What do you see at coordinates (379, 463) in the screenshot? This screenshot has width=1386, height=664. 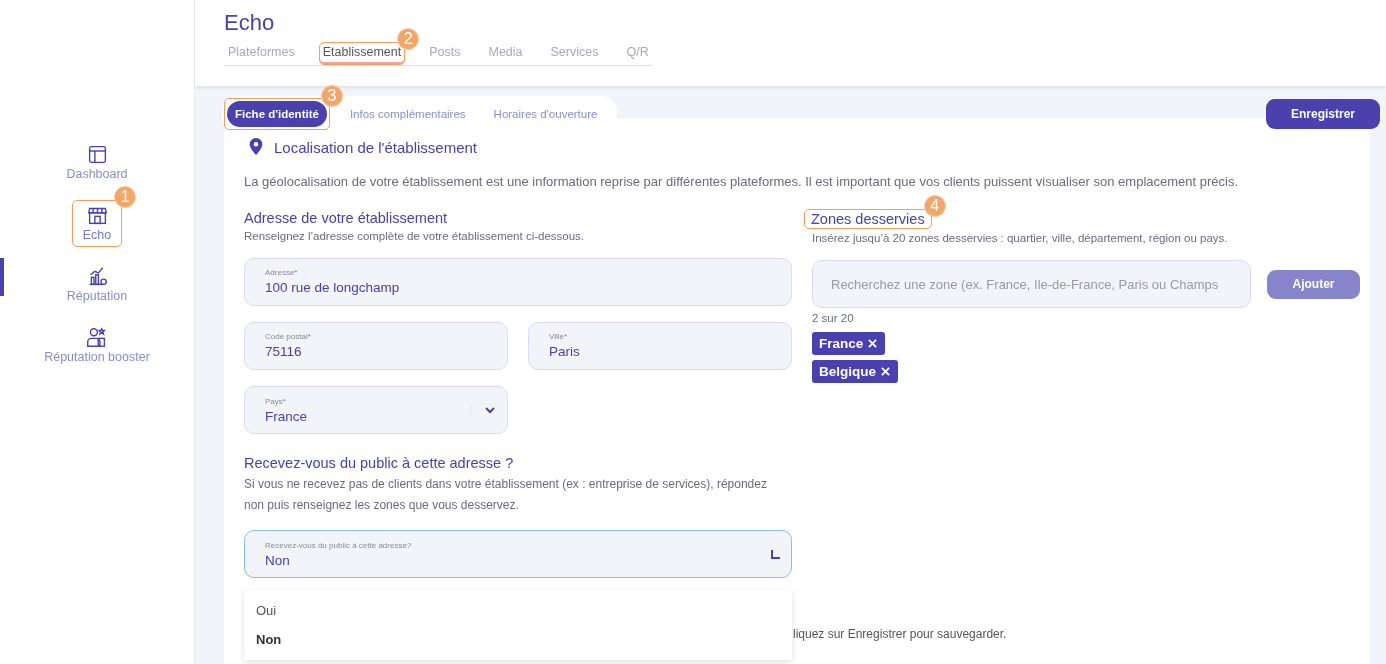 I see `question-heading: Recevez-vous du public à cette adresse ?` at bounding box center [379, 463].